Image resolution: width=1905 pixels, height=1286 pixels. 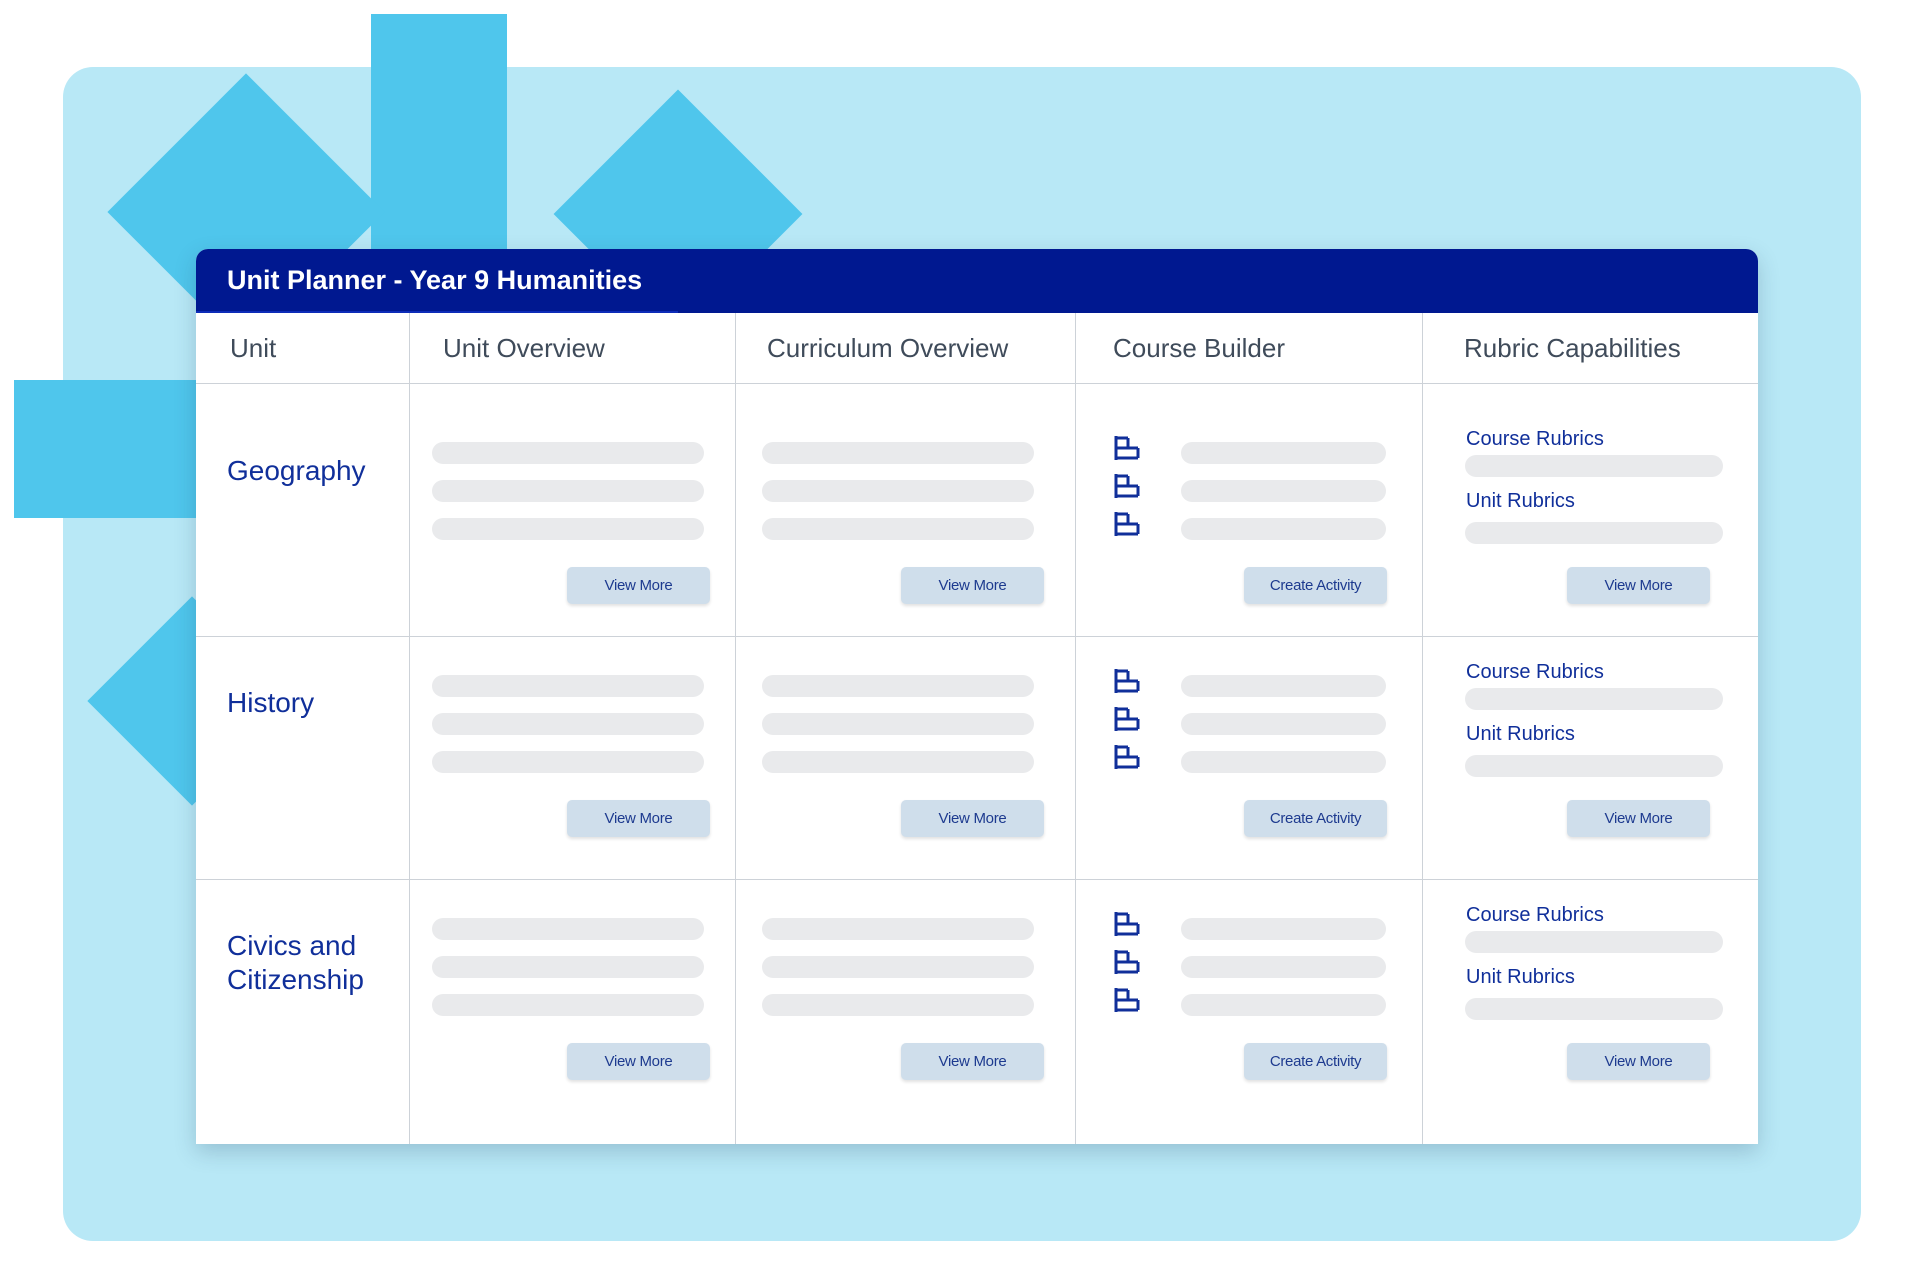 What do you see at coordinates (1572, 348) in the screenshot?
I see `column-header-rubric-capabilities: Rubric Capabilities` at bounding box center [1572, 348].